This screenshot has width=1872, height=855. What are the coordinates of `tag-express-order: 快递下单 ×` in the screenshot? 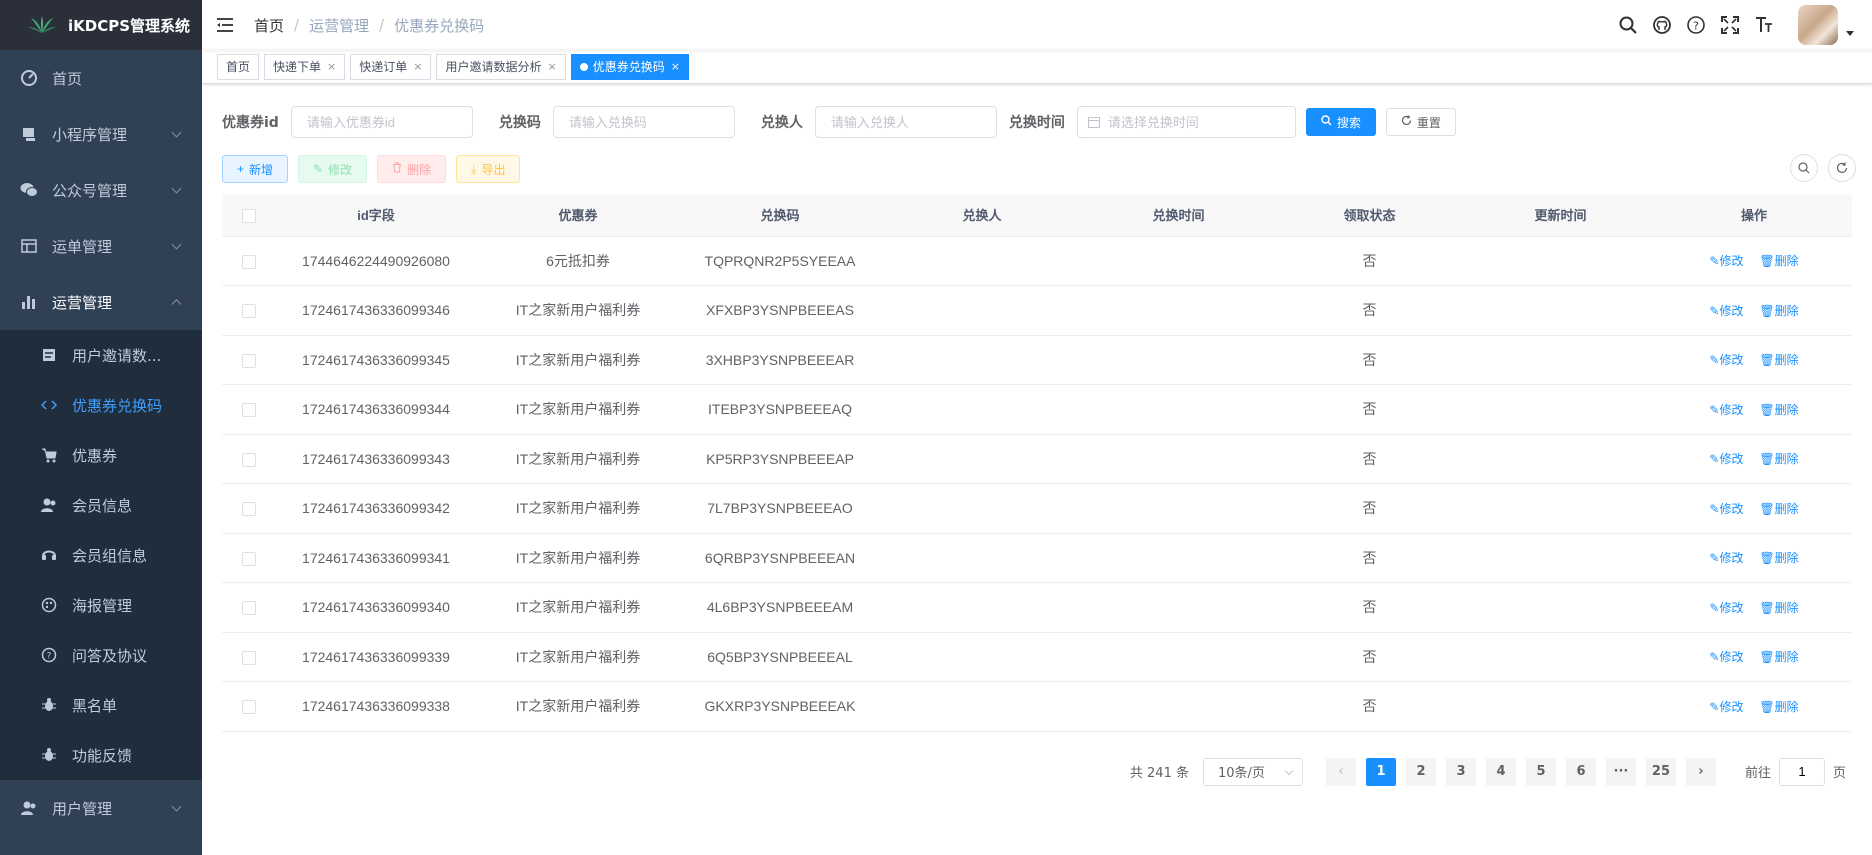 It's located at (305, 66).